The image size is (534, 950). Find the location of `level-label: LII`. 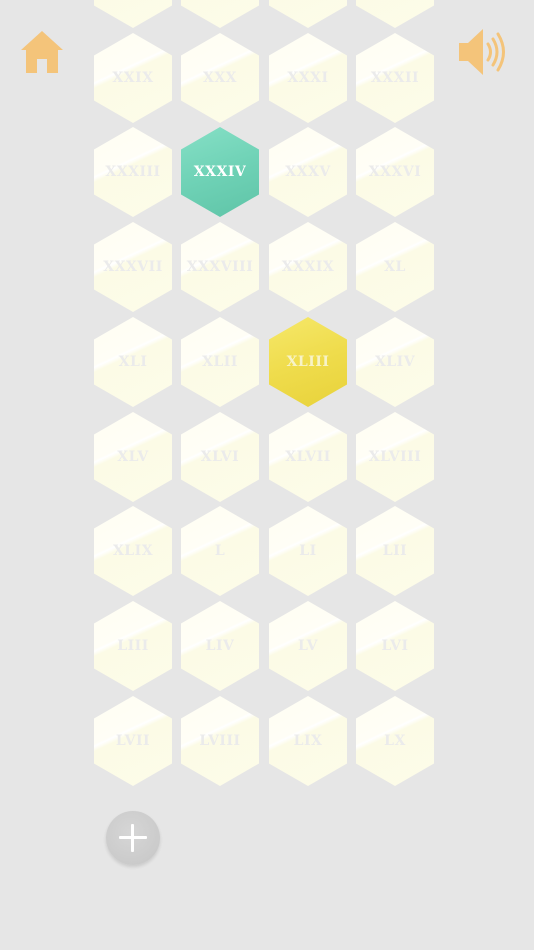

level-label: LII is located at coordinates (395, 551).